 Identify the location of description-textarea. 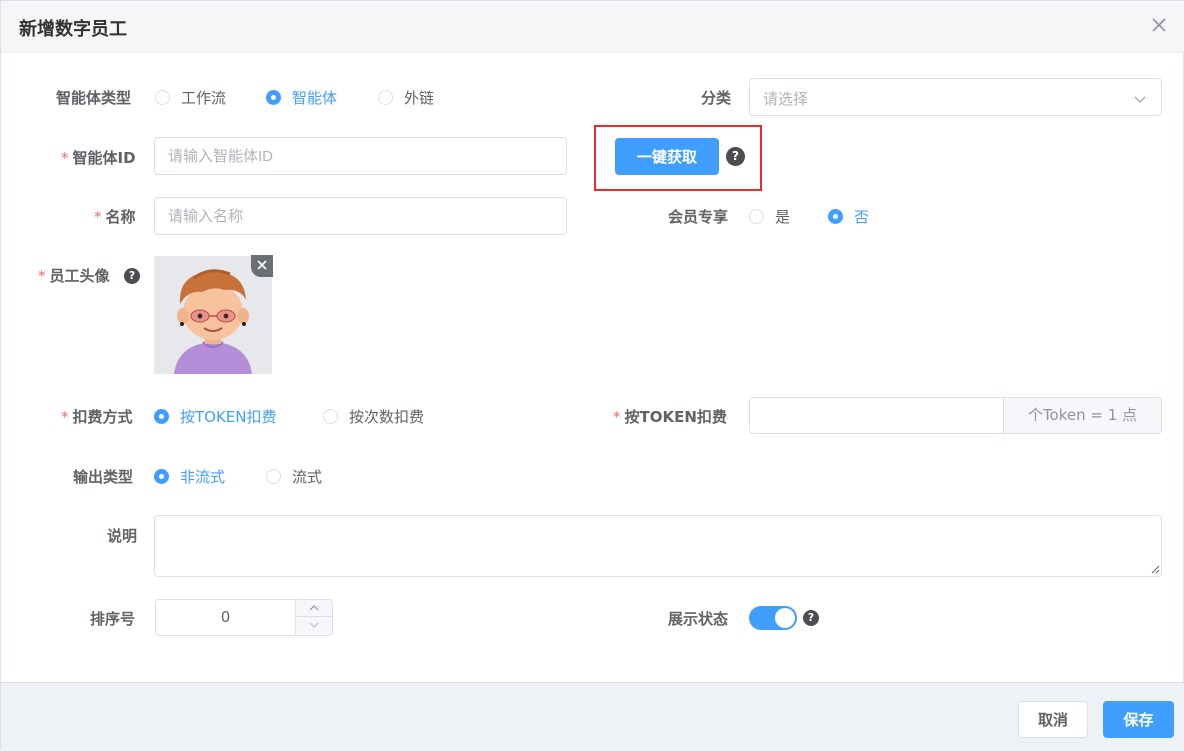
(658, 546).